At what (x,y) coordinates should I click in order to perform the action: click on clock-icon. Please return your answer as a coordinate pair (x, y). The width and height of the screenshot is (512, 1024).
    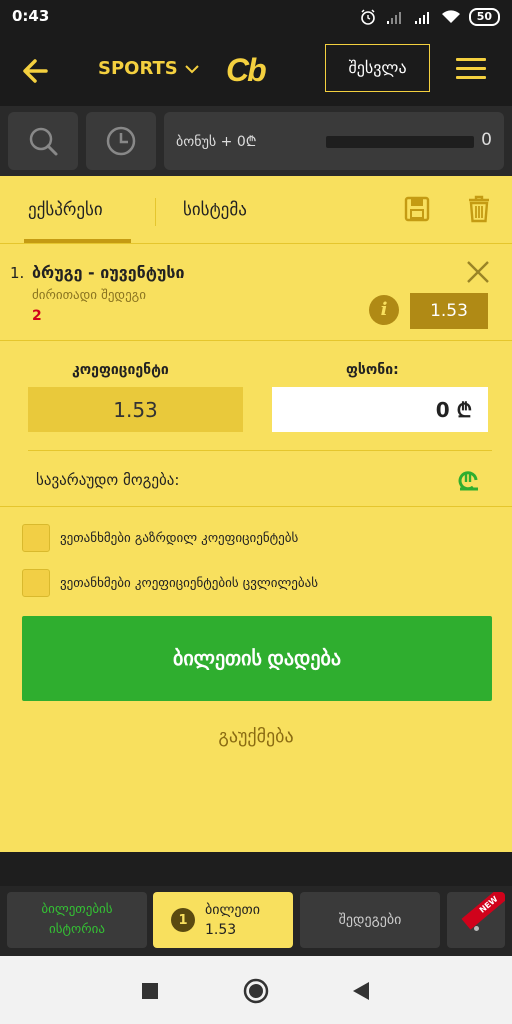
    Looking at the image, I should click on (121, 141).